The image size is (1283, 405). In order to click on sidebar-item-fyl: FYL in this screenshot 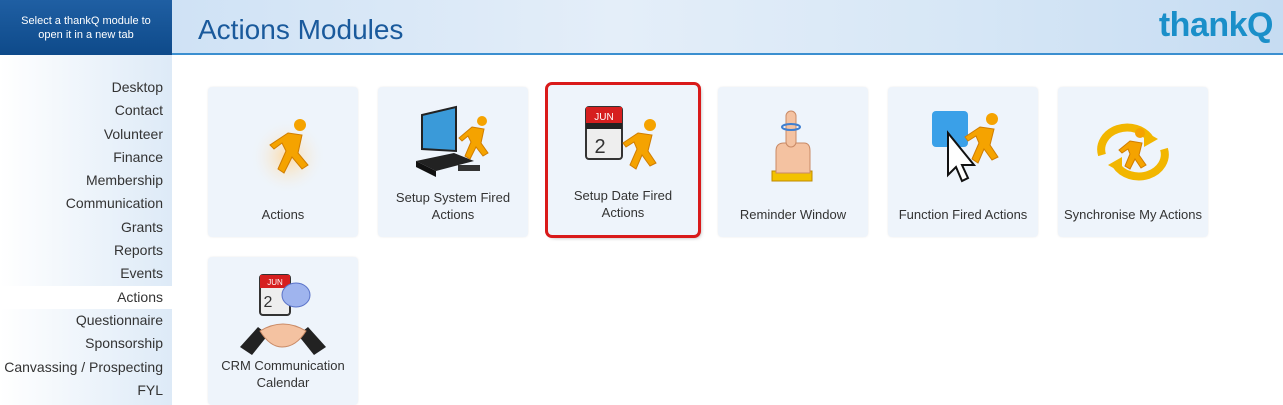, I will do `click(86, 390)`.